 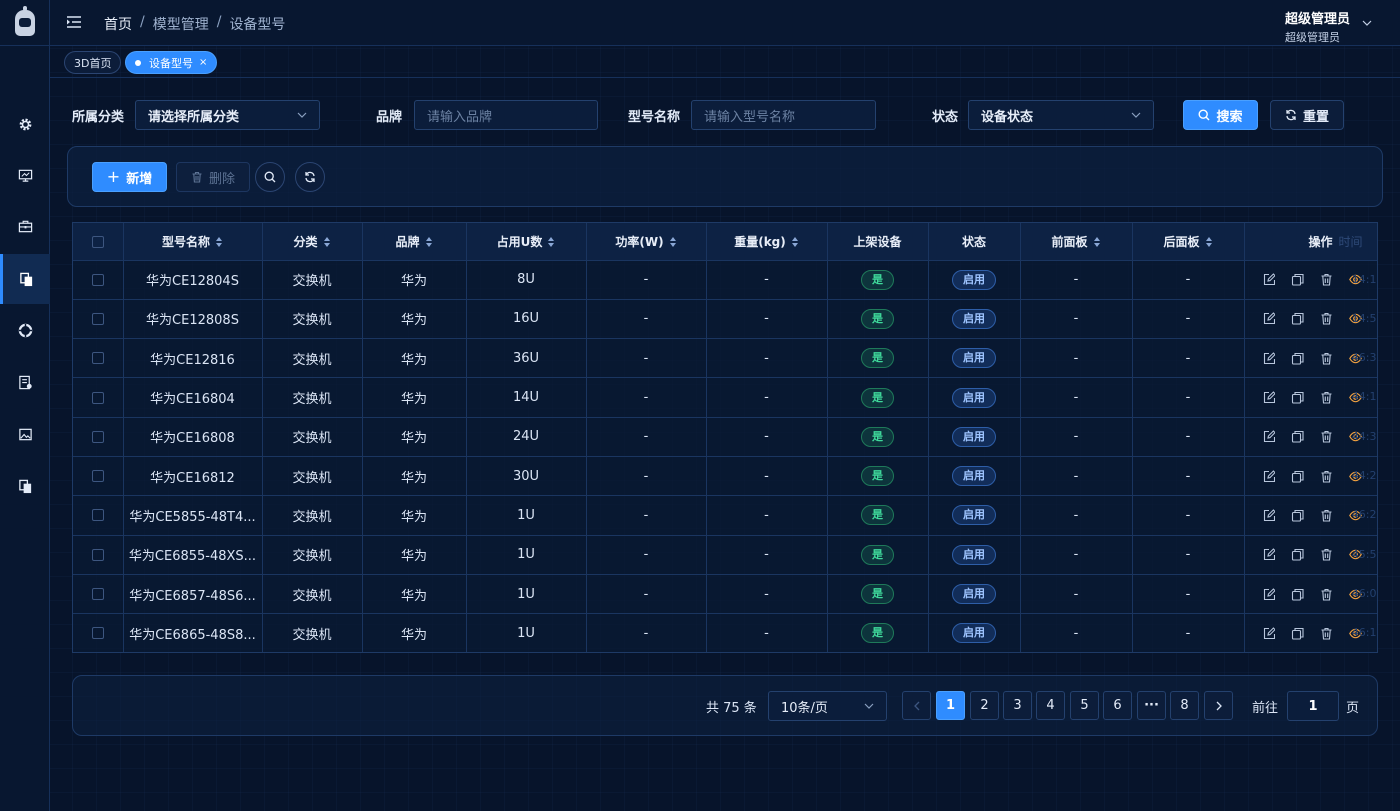 What do you see at coordinates (646, 242) in the screenshot?
I see `header-power: 功率(W)` at bounding box center [646, 242].